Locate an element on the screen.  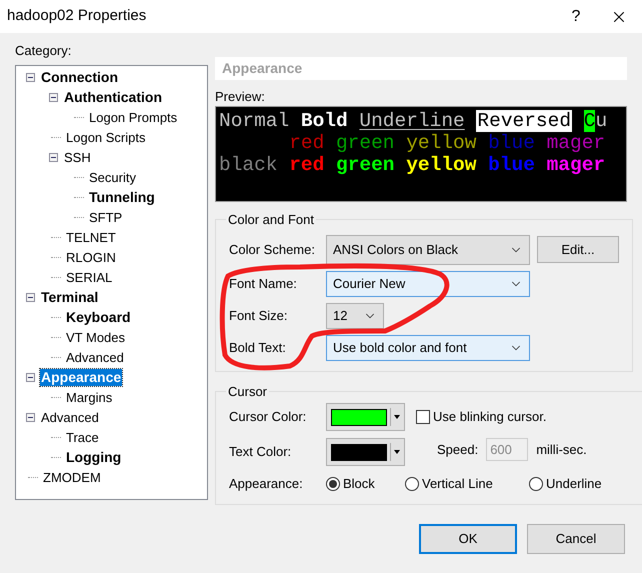
cursor-color-label: Cursor Color: is located at coordinates (268, 417).